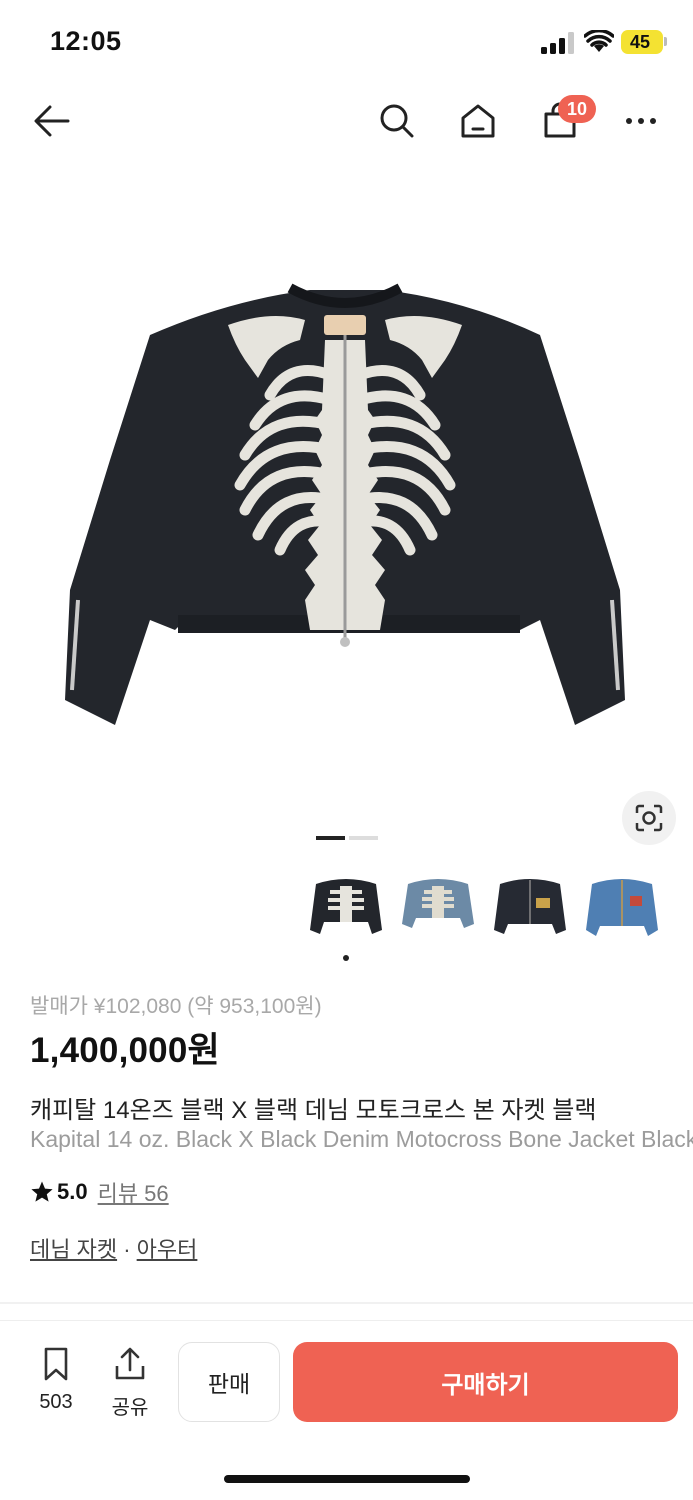 The image size is (693, 1500). Describe the element at coordinates (665, 41) in the screenshot. I see `battery-cap` at that location.